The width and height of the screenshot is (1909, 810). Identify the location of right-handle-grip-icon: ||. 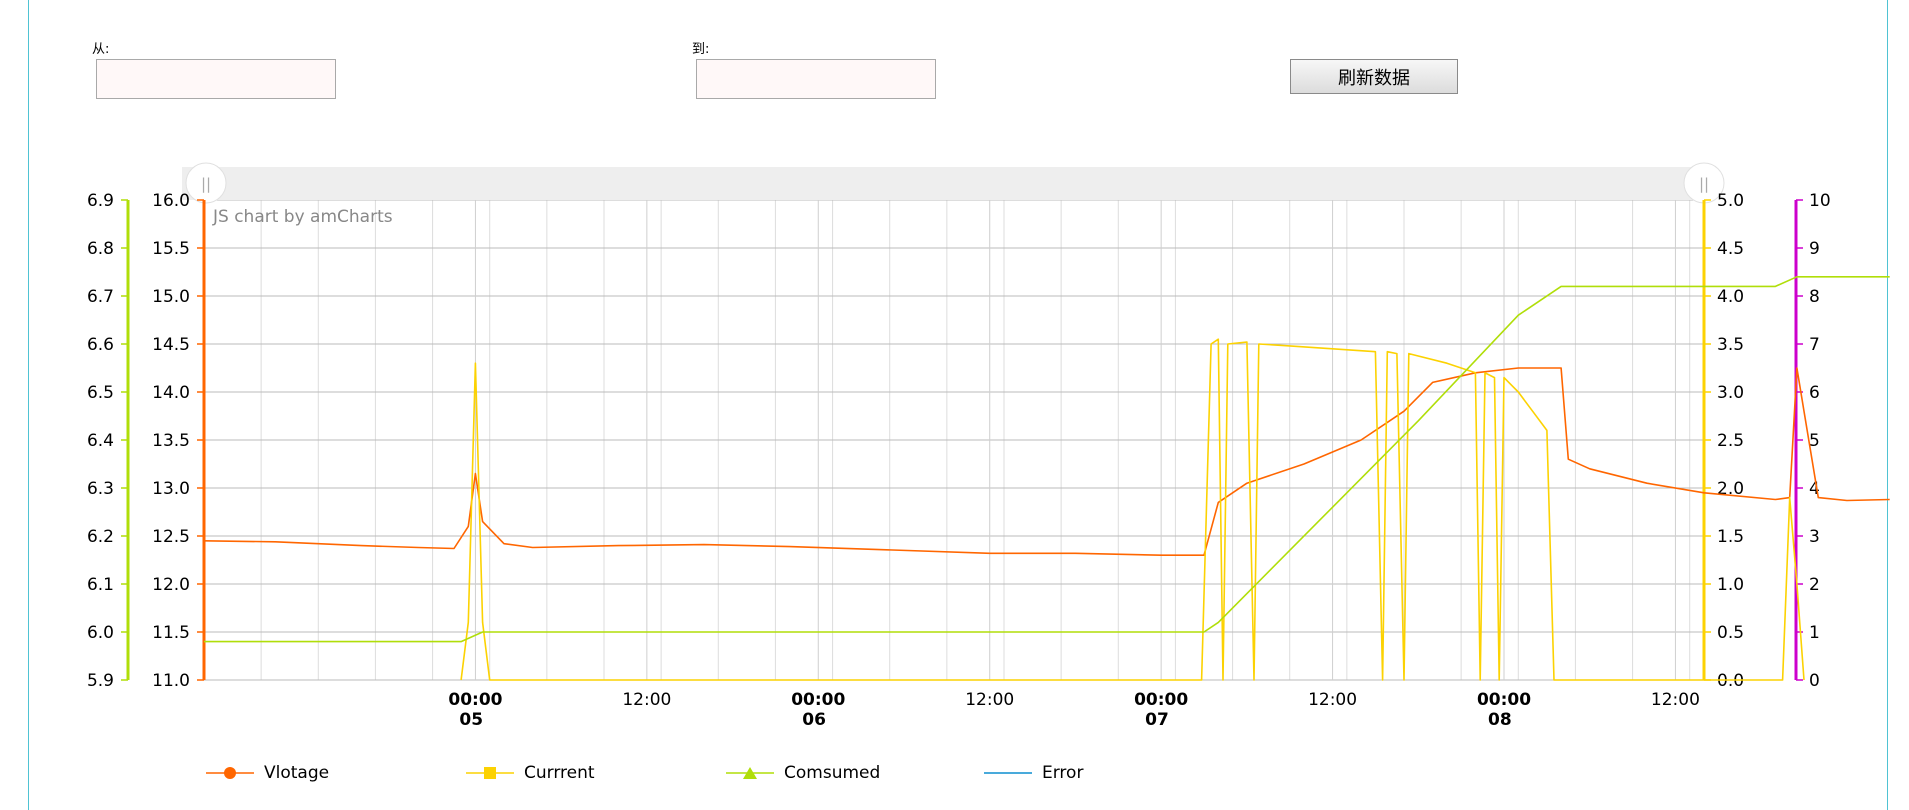
(1704, 184).